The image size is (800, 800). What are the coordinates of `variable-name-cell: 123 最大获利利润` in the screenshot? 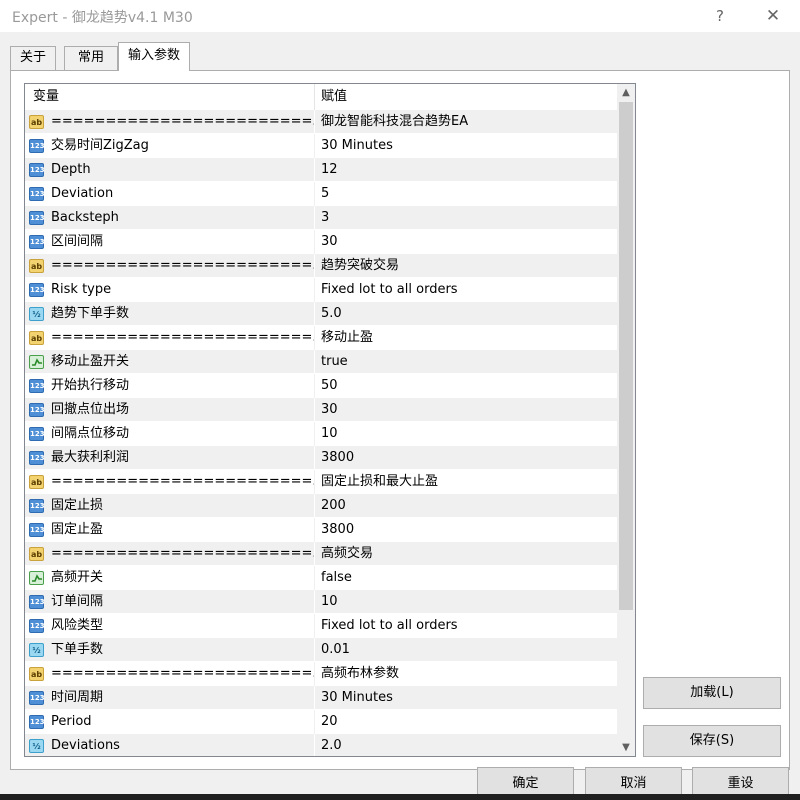 It's located at (170, 458).